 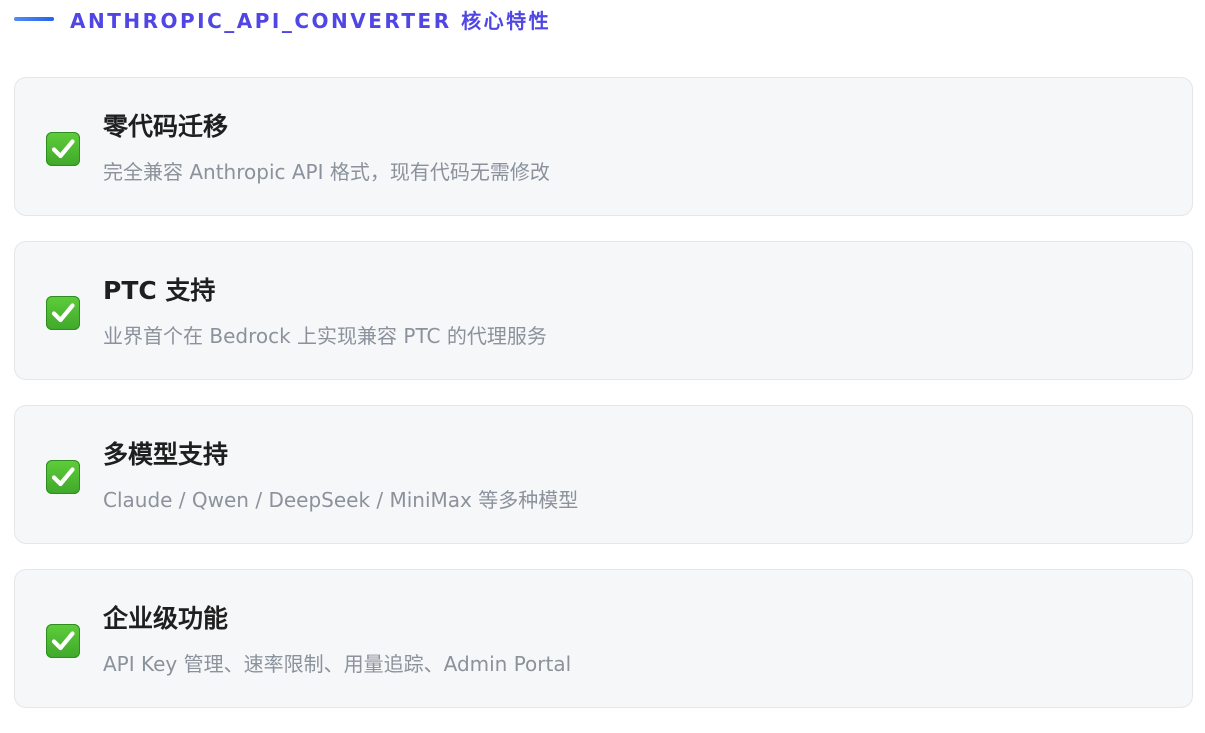 I want to click on feature-title: 企业级功能, so click(x=166, y=618).